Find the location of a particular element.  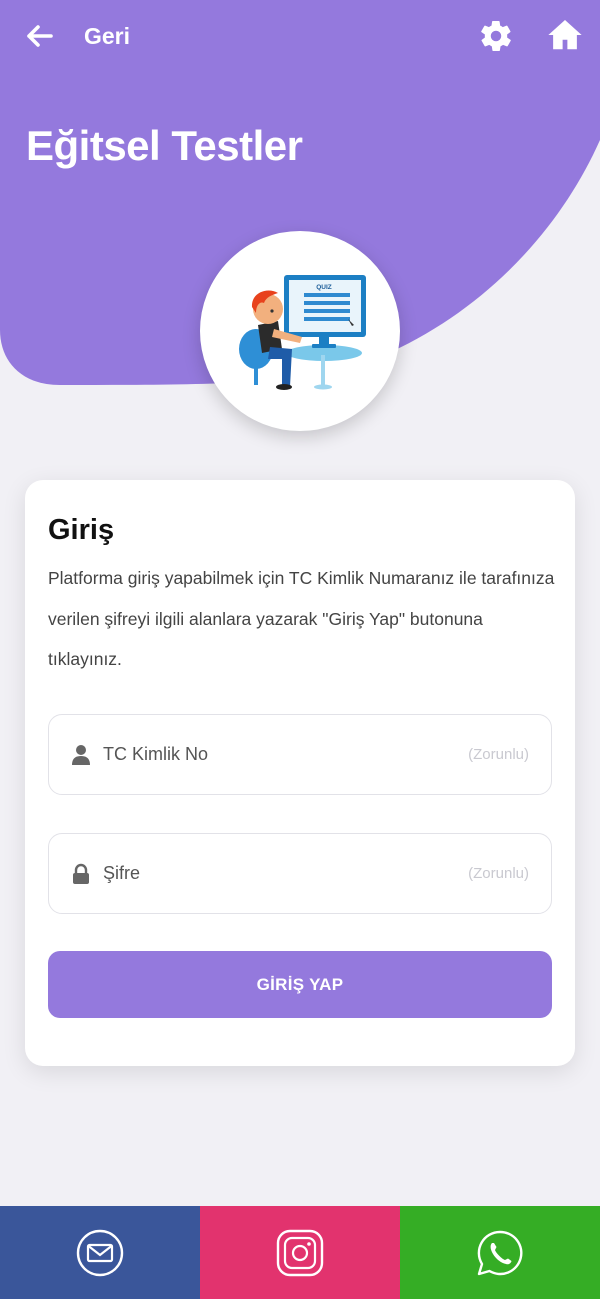

whatsapp-icon is located at coordinates (500, 1252).